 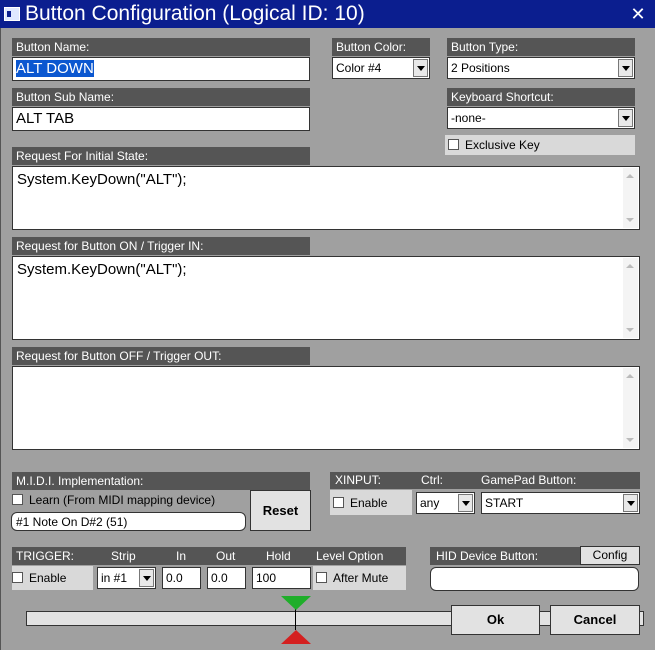 What do you see at coordinates (161, 47) in the screenshot?
I see `button-name-label: Button Name:` at bounding box center [161, 47].